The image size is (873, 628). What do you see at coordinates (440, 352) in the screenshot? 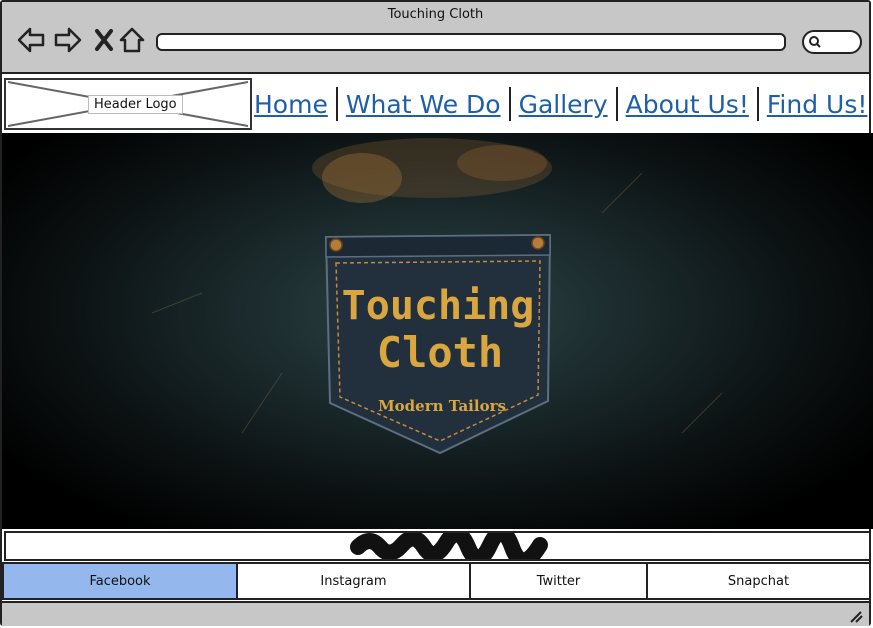
I see `brand-line-2: Cloth` at bounding box center [440, 352].